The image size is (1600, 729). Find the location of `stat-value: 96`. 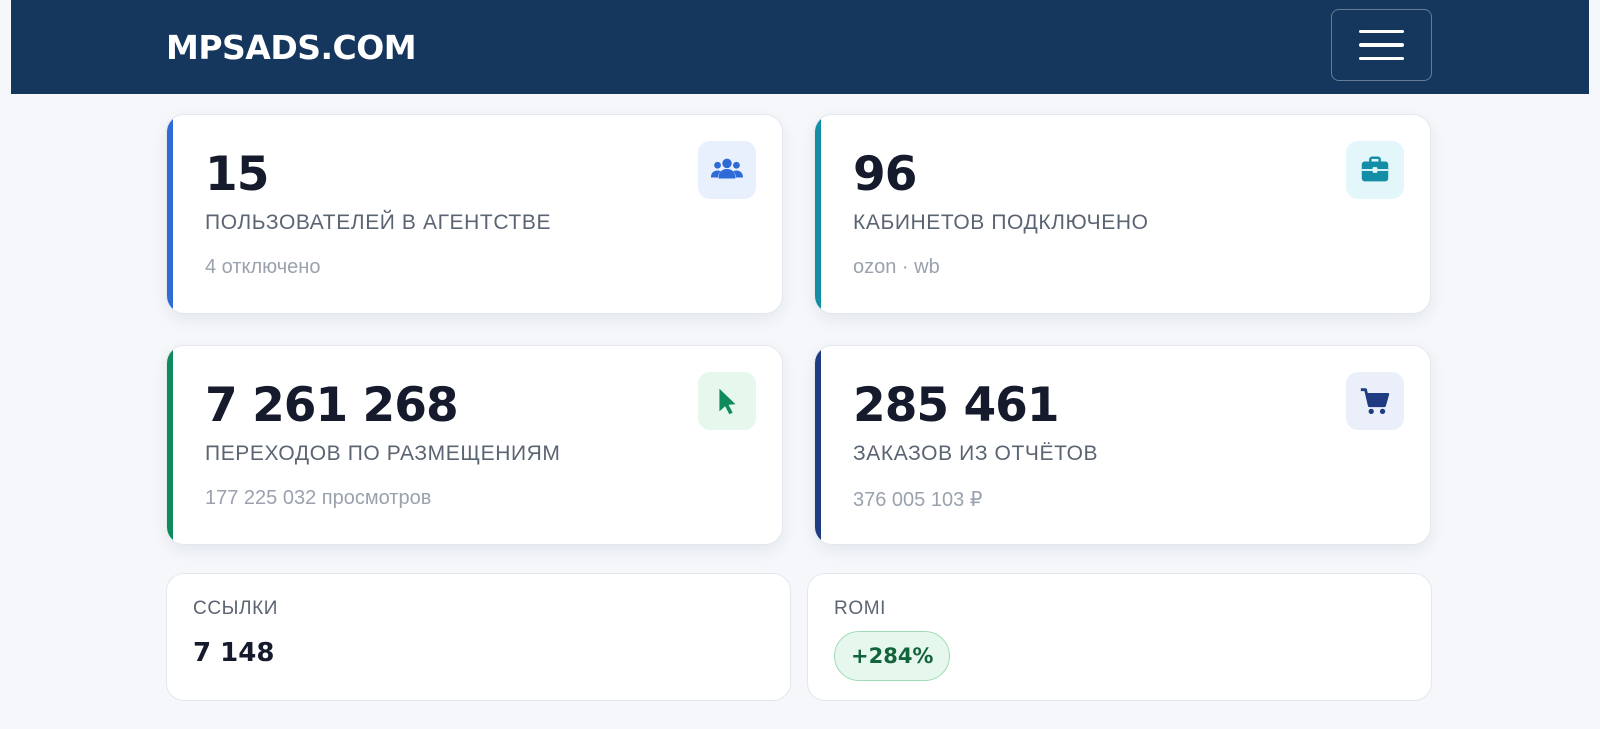

stat-value: 96 is located at coordinates (885, 174).